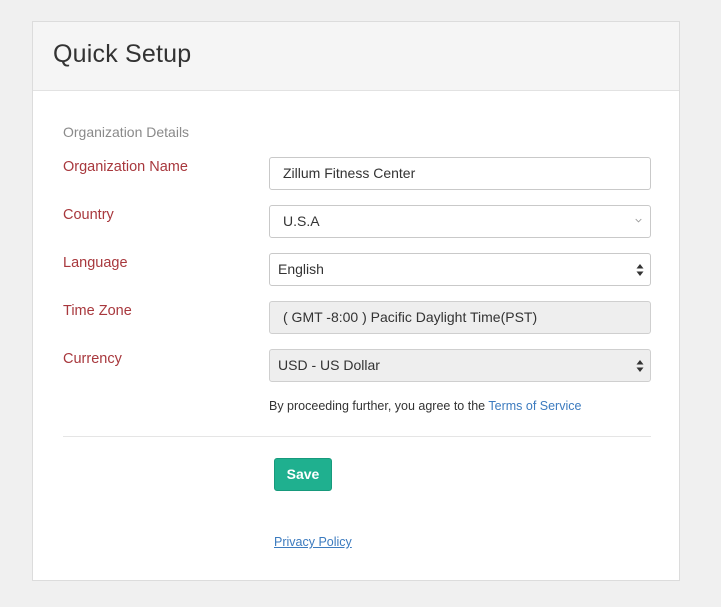  Describe the element at coordinates (126, 132) in the screenshot. I see `section-label-organization-details: Organization Details` at that location.